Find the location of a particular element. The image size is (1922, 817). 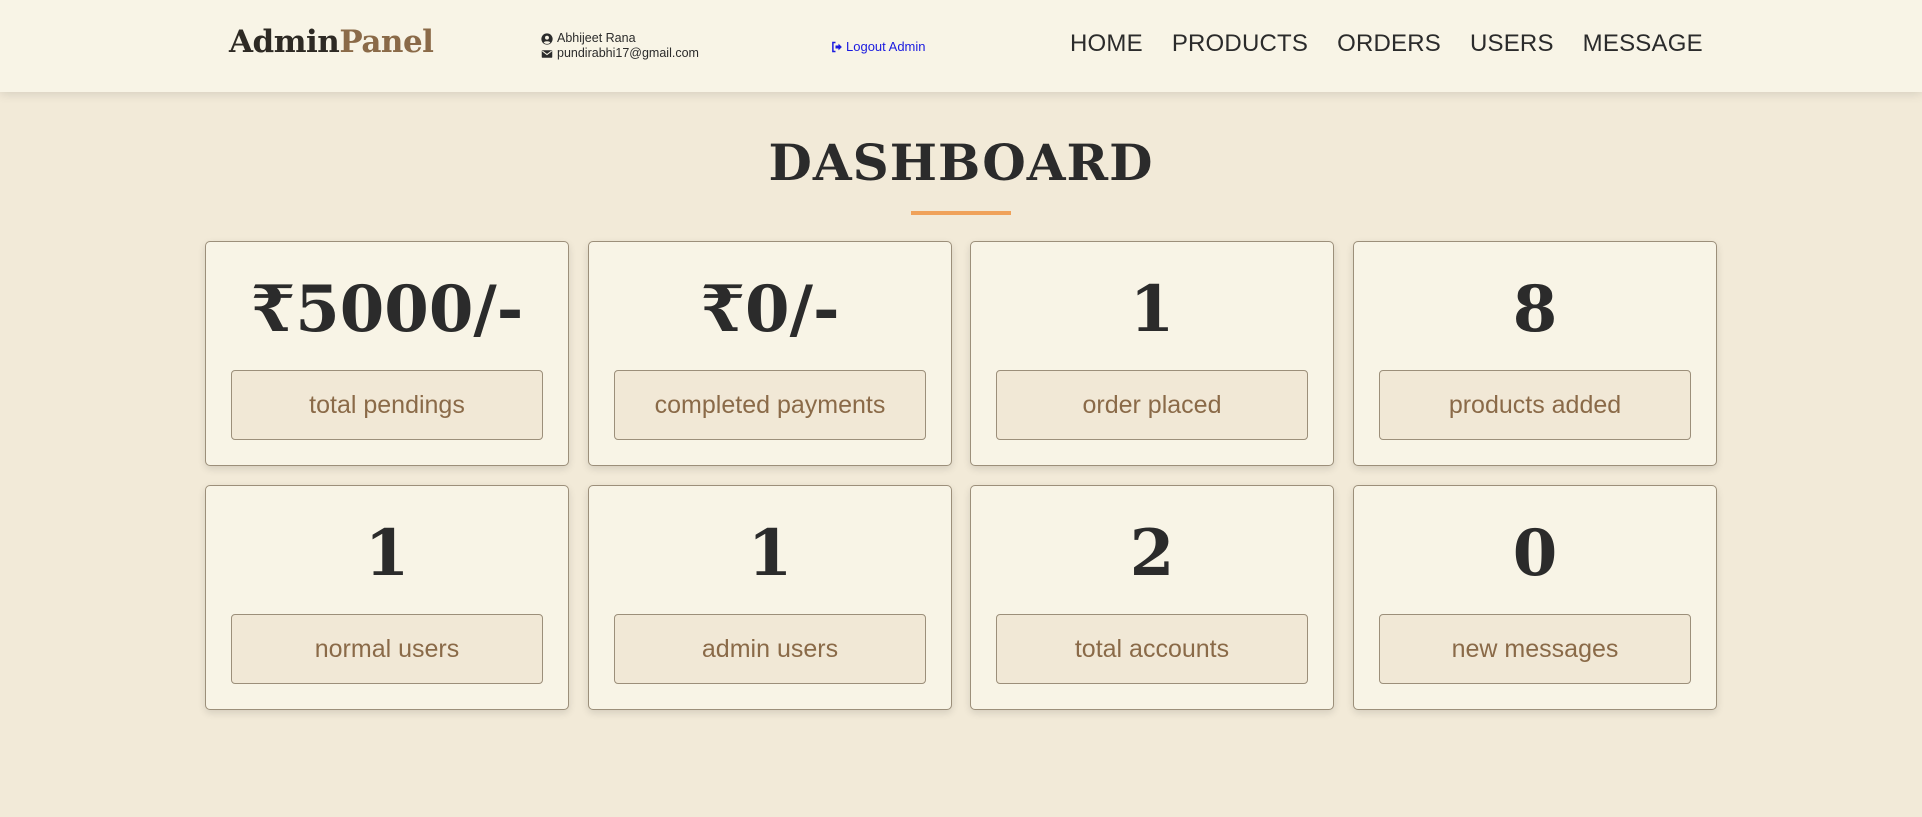

card-new-messages: 0 new messages is located at coordinates (1535, 597).